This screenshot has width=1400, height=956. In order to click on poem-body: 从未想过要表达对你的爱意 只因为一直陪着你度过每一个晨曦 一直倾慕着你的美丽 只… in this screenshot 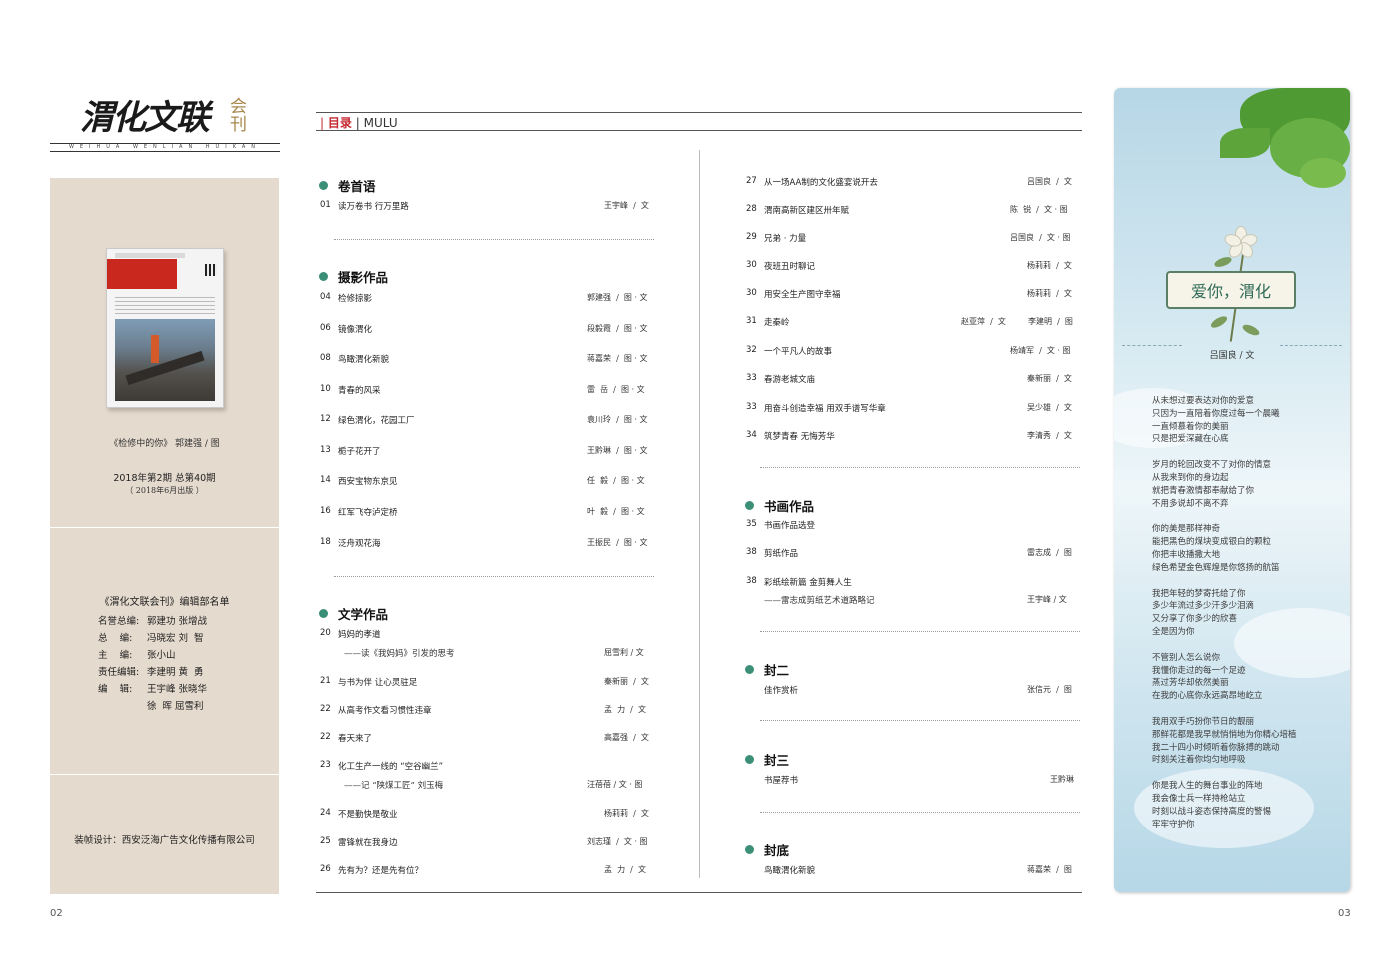, I will do `click(1247, 619)`.